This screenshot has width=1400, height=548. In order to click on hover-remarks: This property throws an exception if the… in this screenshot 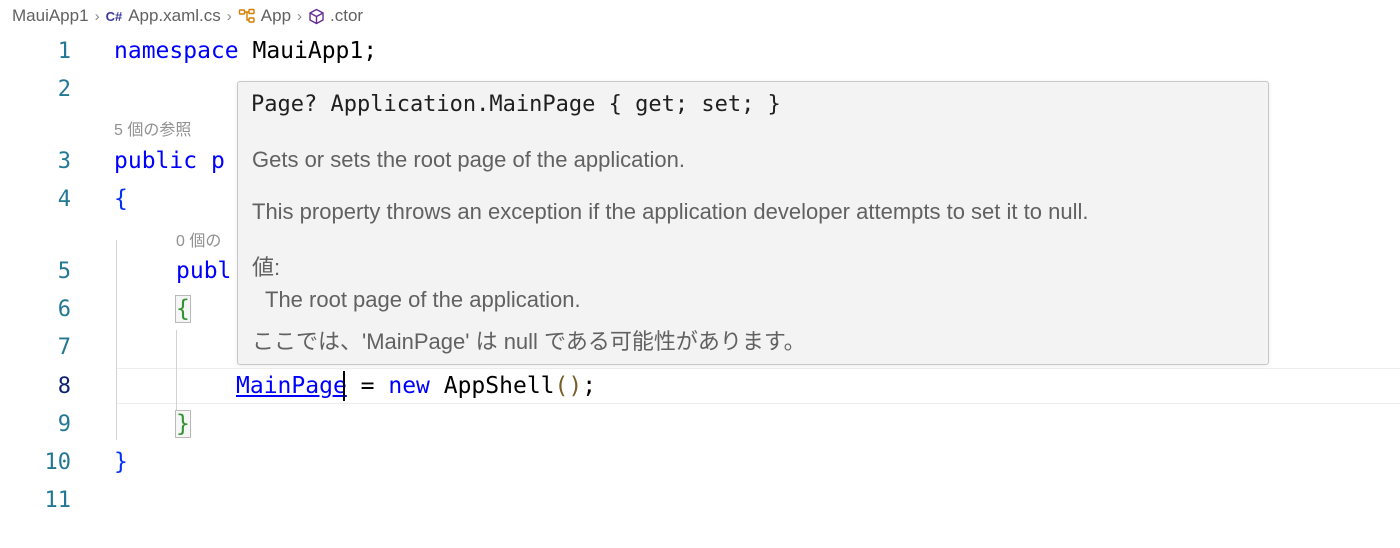, I will do `click(670, 211)`.